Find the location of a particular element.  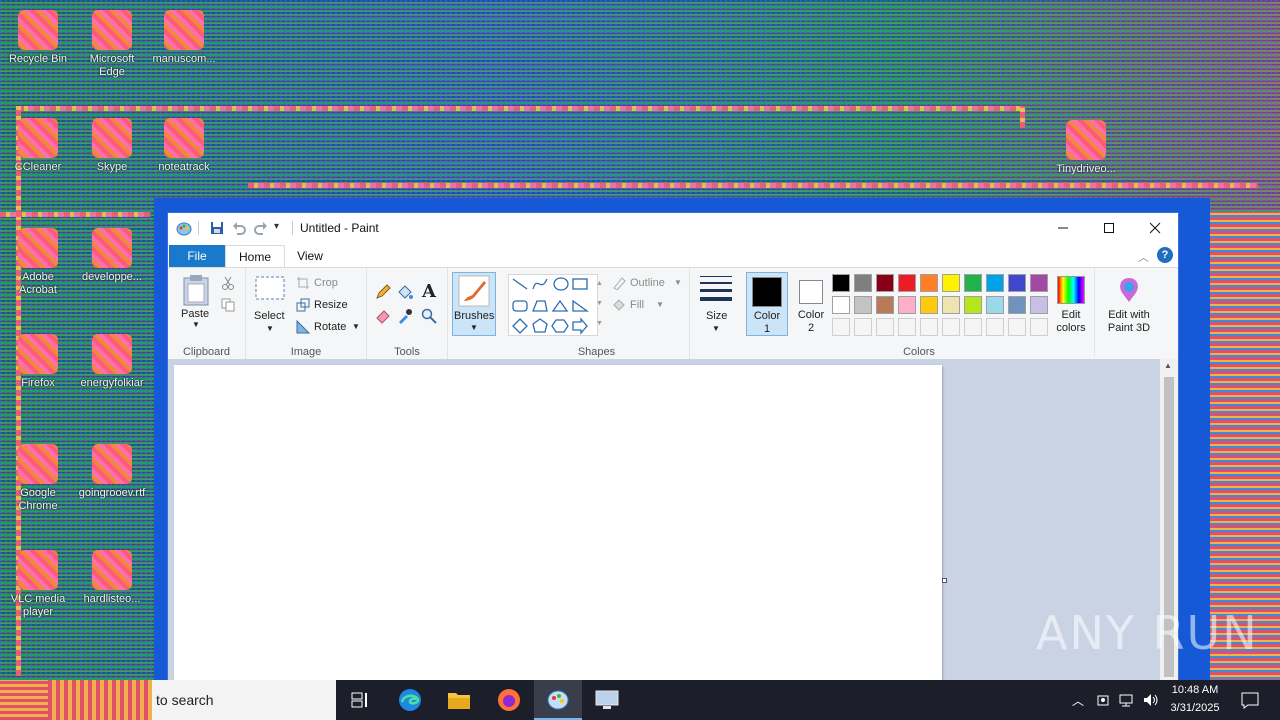

close-button is located at coordinates (1155, 228).